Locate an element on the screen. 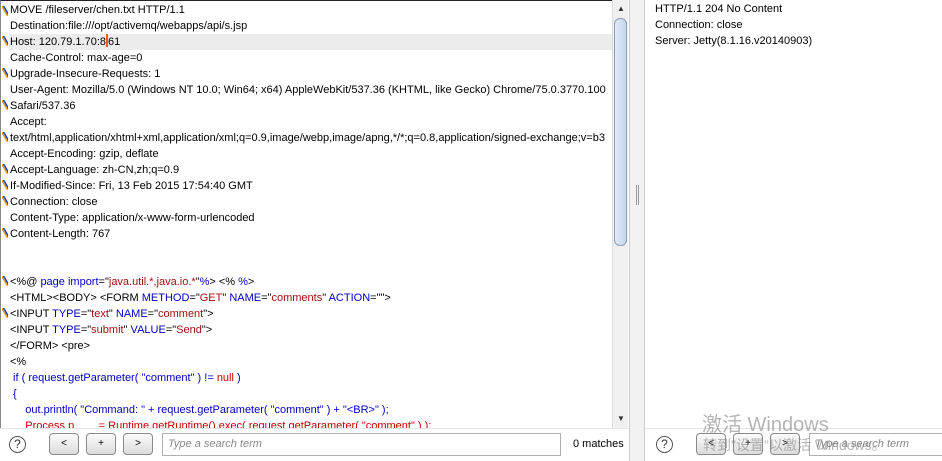  token: ACTION is located at coordinates (349, 298).